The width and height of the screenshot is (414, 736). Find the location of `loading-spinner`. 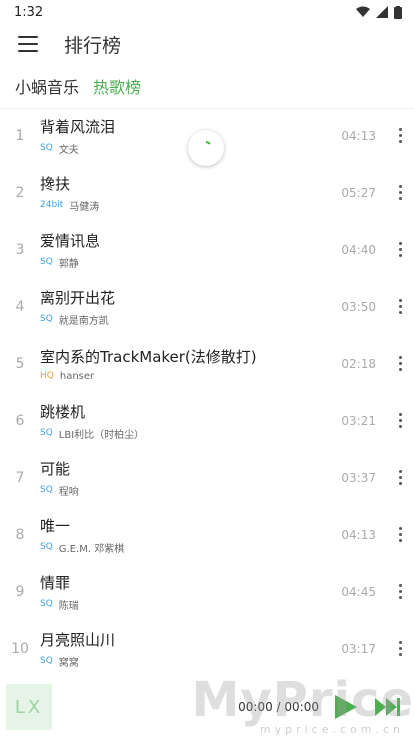

loading-spinner is located at coordinates (206, 148).